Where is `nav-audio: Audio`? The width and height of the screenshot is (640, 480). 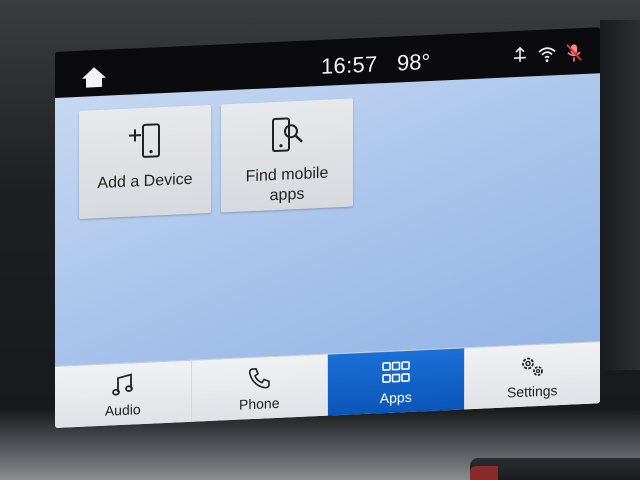 nav-audio: Audio is located at coordinates (123, 394).